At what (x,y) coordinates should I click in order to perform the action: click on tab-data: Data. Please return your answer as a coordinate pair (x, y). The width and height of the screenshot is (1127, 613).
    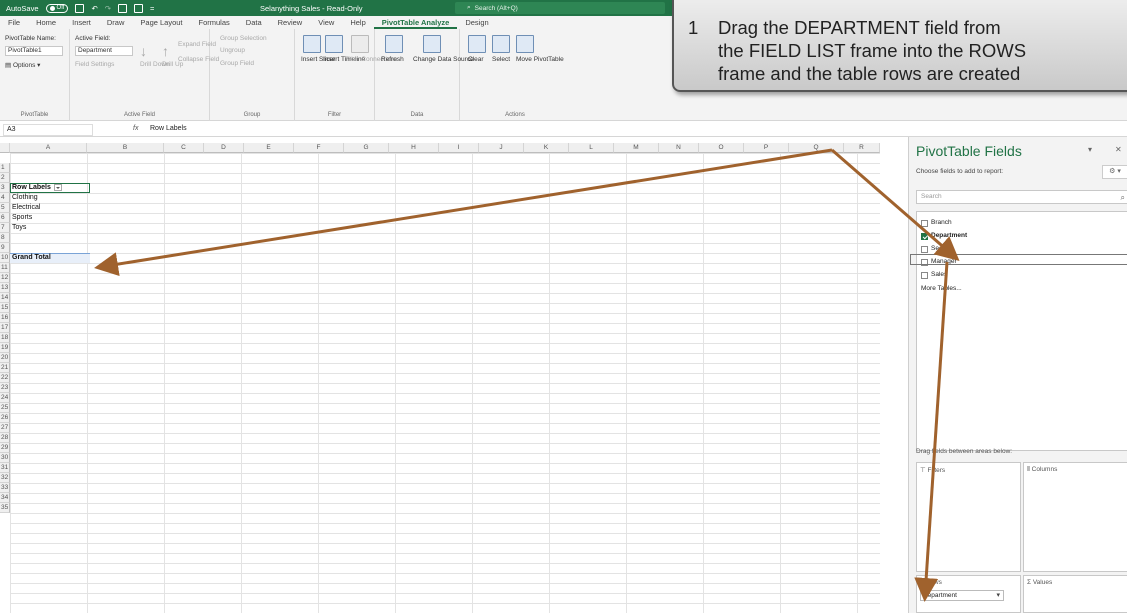
    Looking at the image, I should click on (254, 22).